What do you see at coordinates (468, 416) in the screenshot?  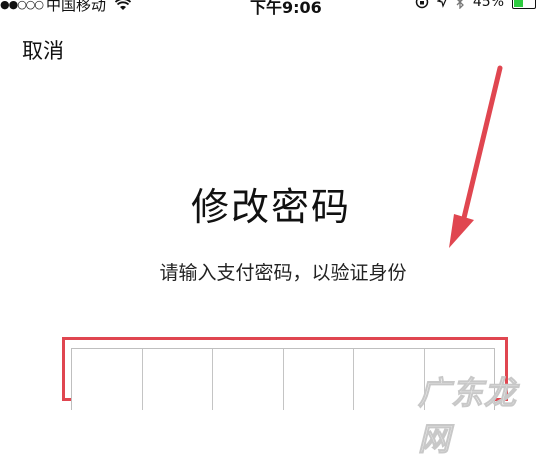 I see `watermark: 广东龙网` at bounding box center [468, 416].